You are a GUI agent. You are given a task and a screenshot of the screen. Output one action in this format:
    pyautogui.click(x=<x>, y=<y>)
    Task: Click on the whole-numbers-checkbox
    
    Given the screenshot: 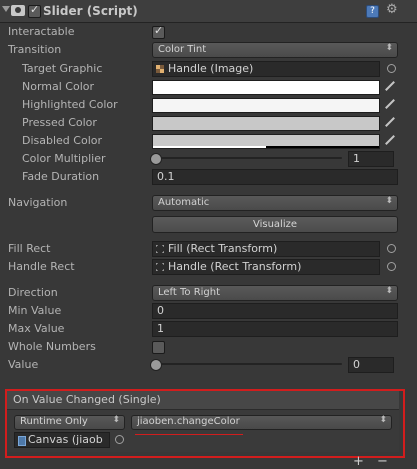 What is the action you would take?
    pyautogui.click(x=158, y=347)
    